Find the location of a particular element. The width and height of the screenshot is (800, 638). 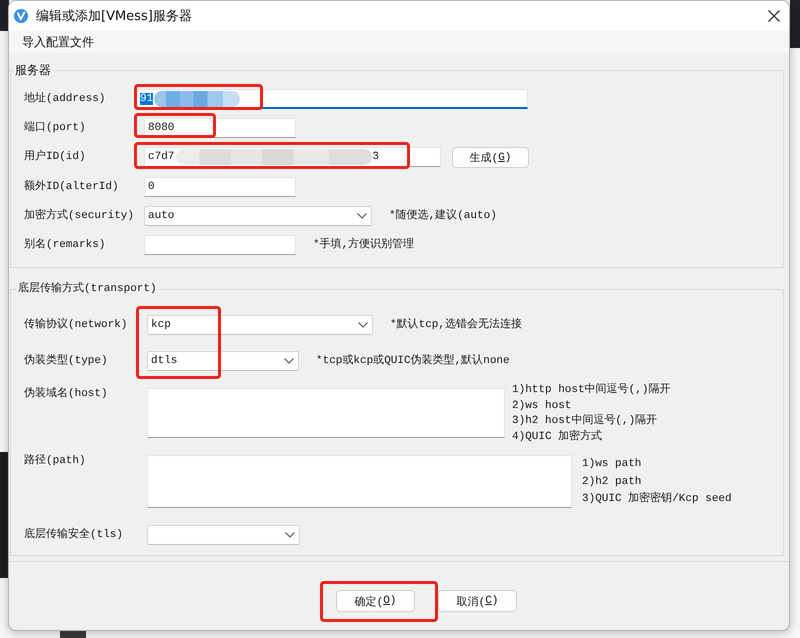

hint-text: *默认tcp,选错会无法连接 is located at coordinates (456, 324).